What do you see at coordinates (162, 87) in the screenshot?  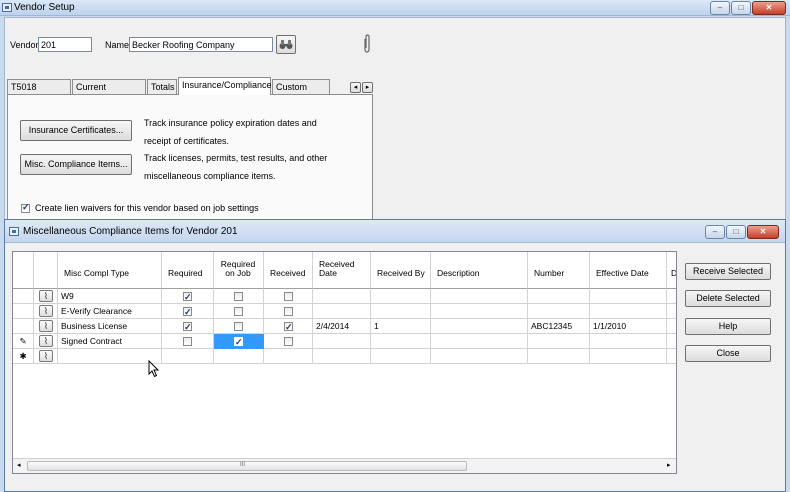 I see `tab-totals: Totals` at bounding box center [162, 87].